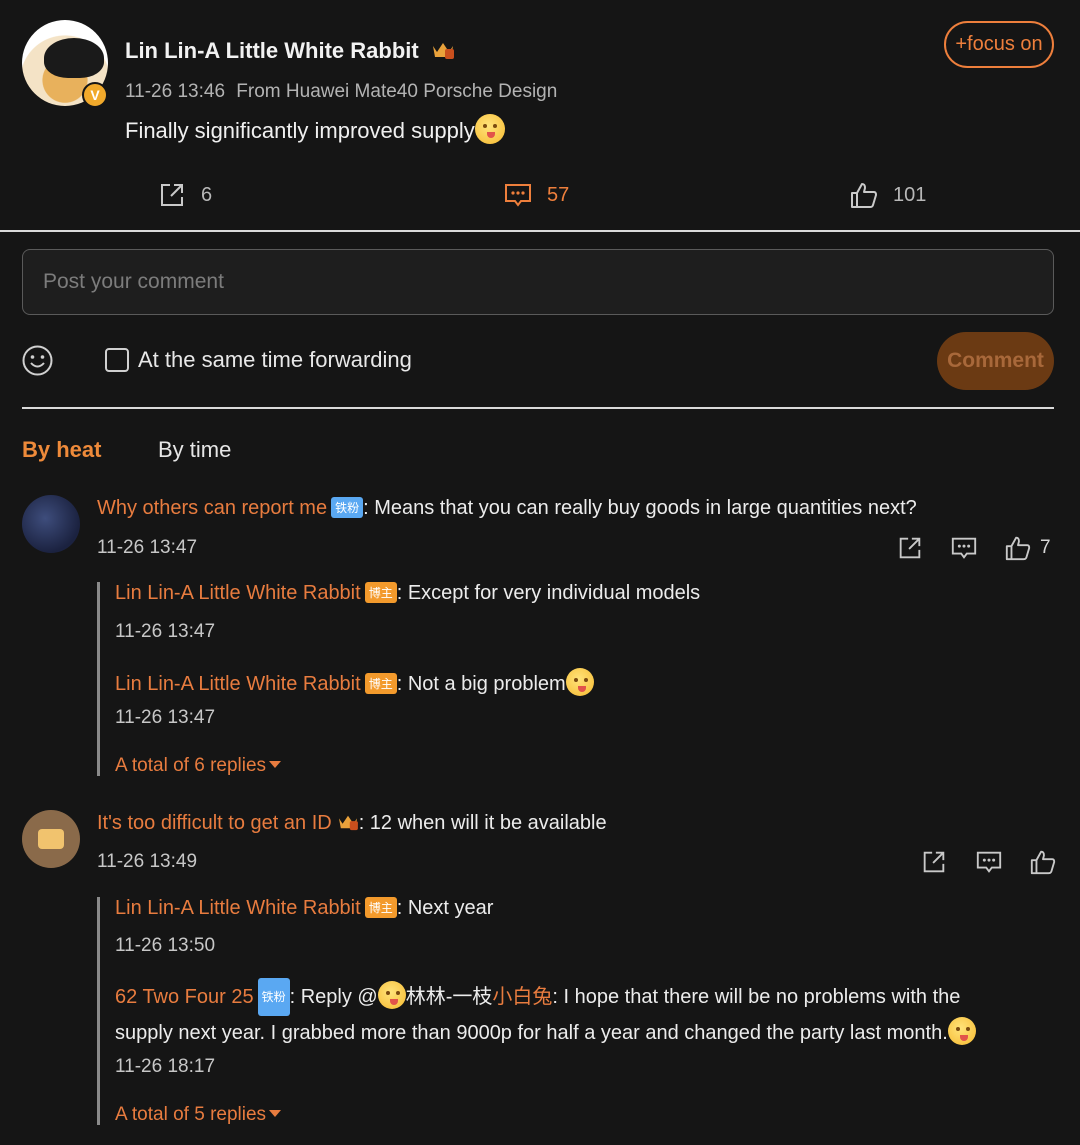  Describe the element at coordinates (910, 194) in the screenshot. I see `like-count: 101` at that location.